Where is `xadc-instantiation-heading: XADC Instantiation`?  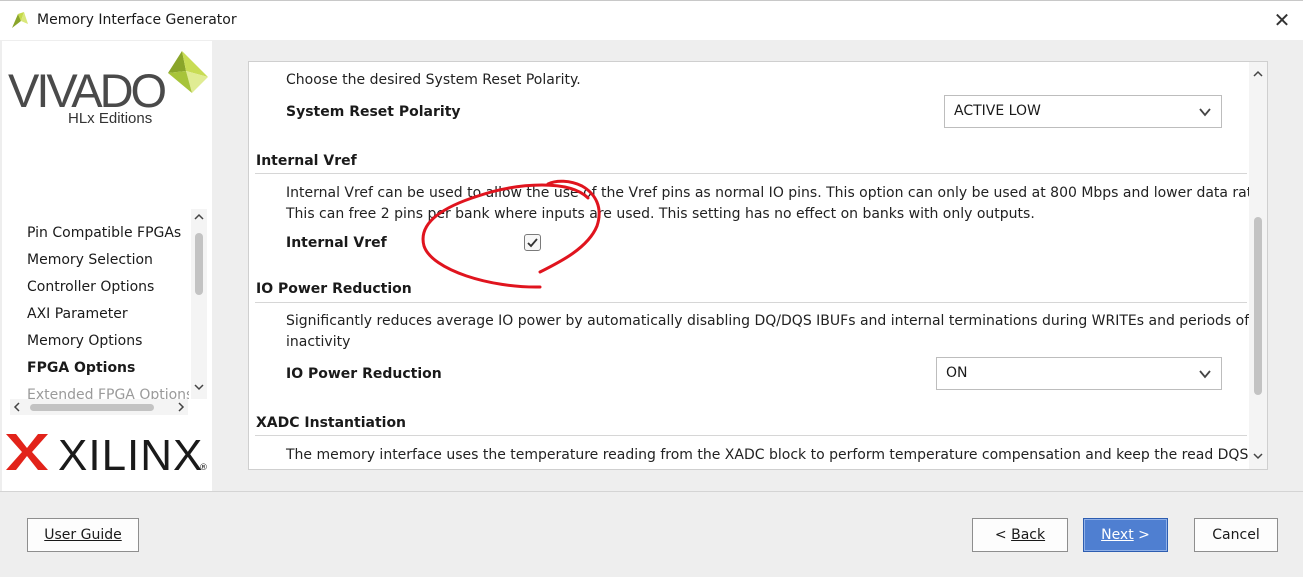
xadc-instantiation-heading: XADC Instantiation is located at coordinates (331, 423).